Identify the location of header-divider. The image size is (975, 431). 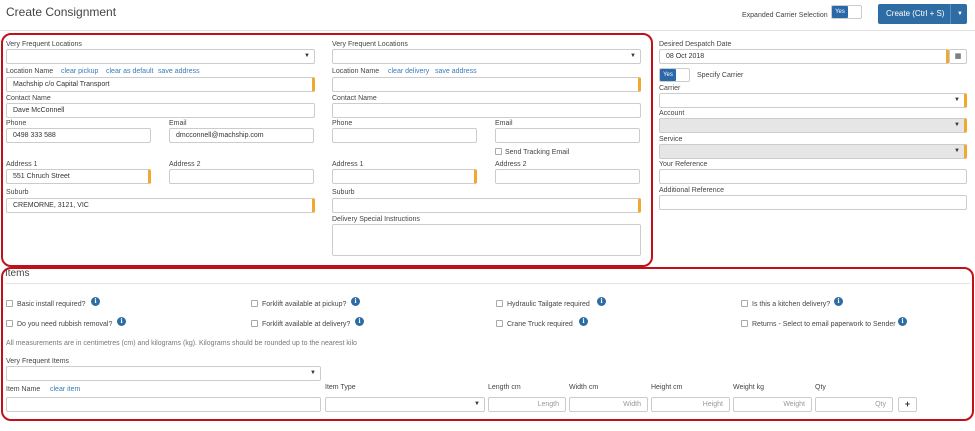
(487, 30).